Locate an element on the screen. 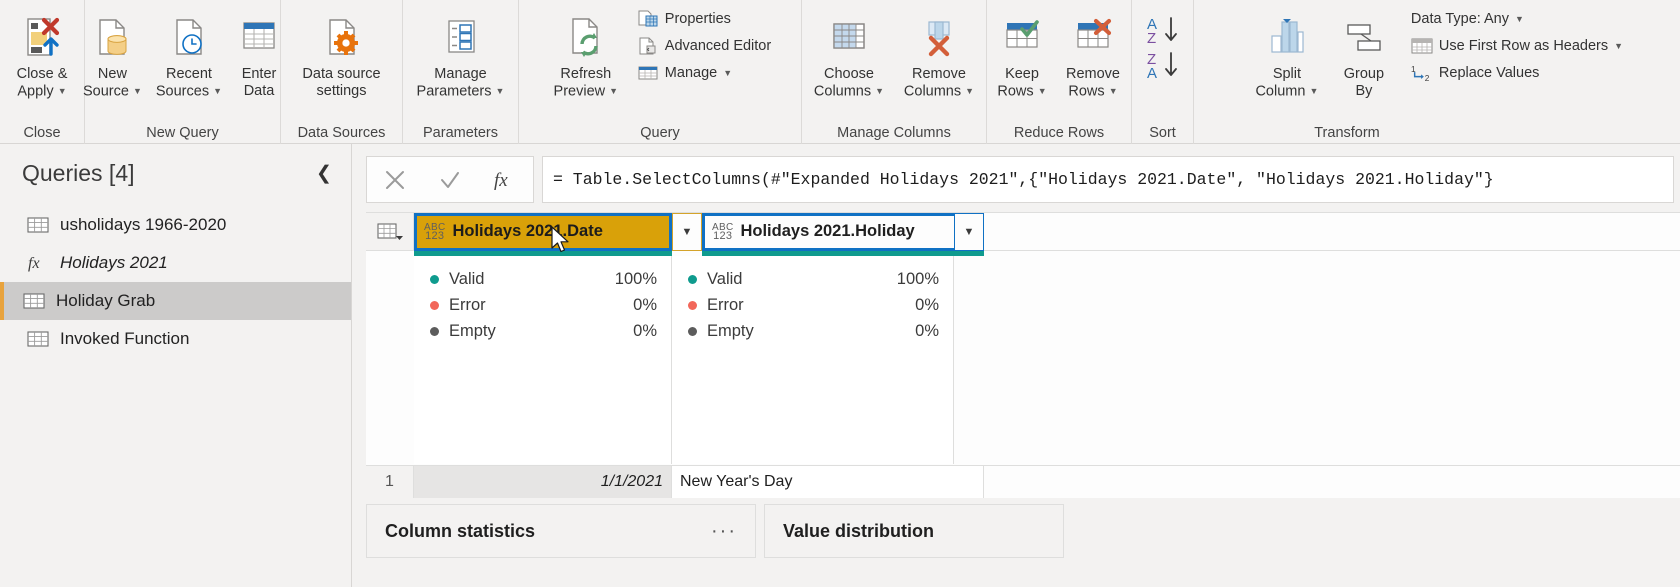 The image size is (1680, 587). query-item-holidays-2021: fx Holidays 2021 is located at coordinates (175, 263).